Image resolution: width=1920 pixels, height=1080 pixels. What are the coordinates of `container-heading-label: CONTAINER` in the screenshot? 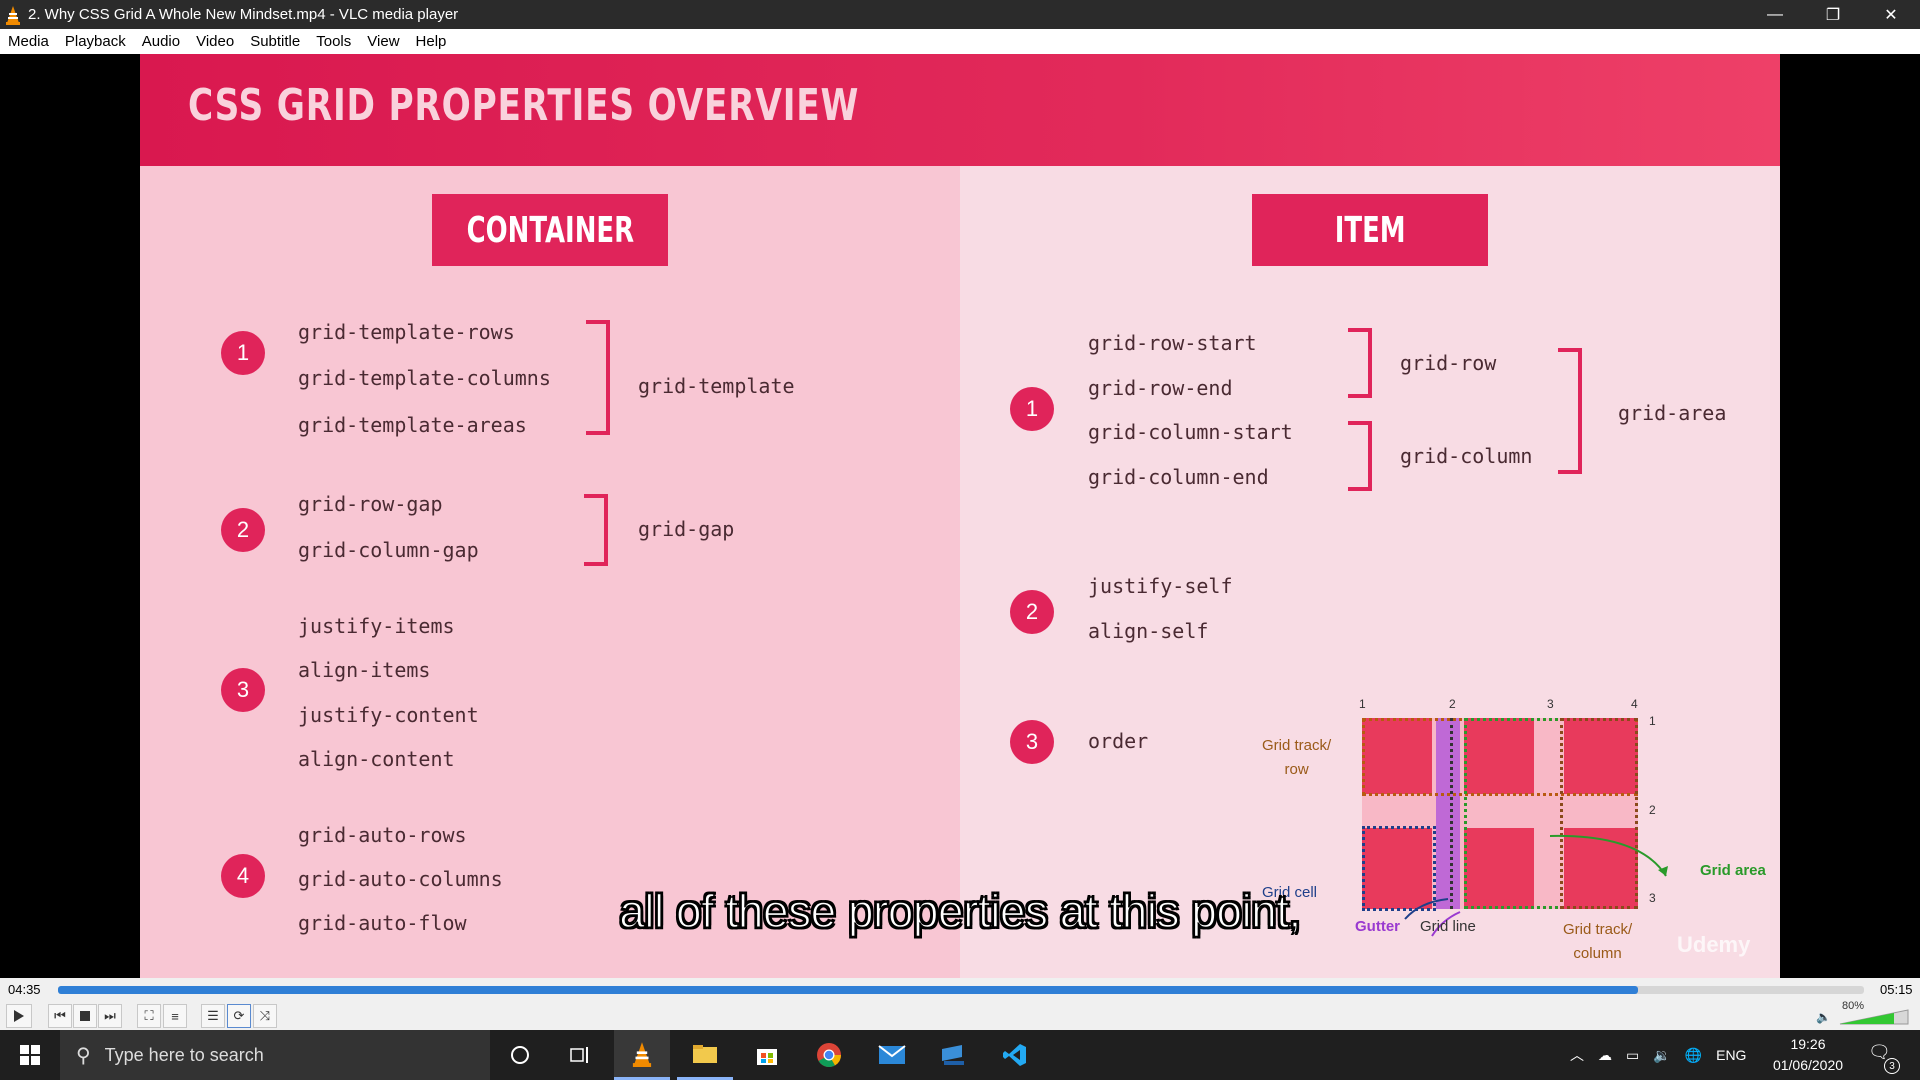 It's located at (550, 230).